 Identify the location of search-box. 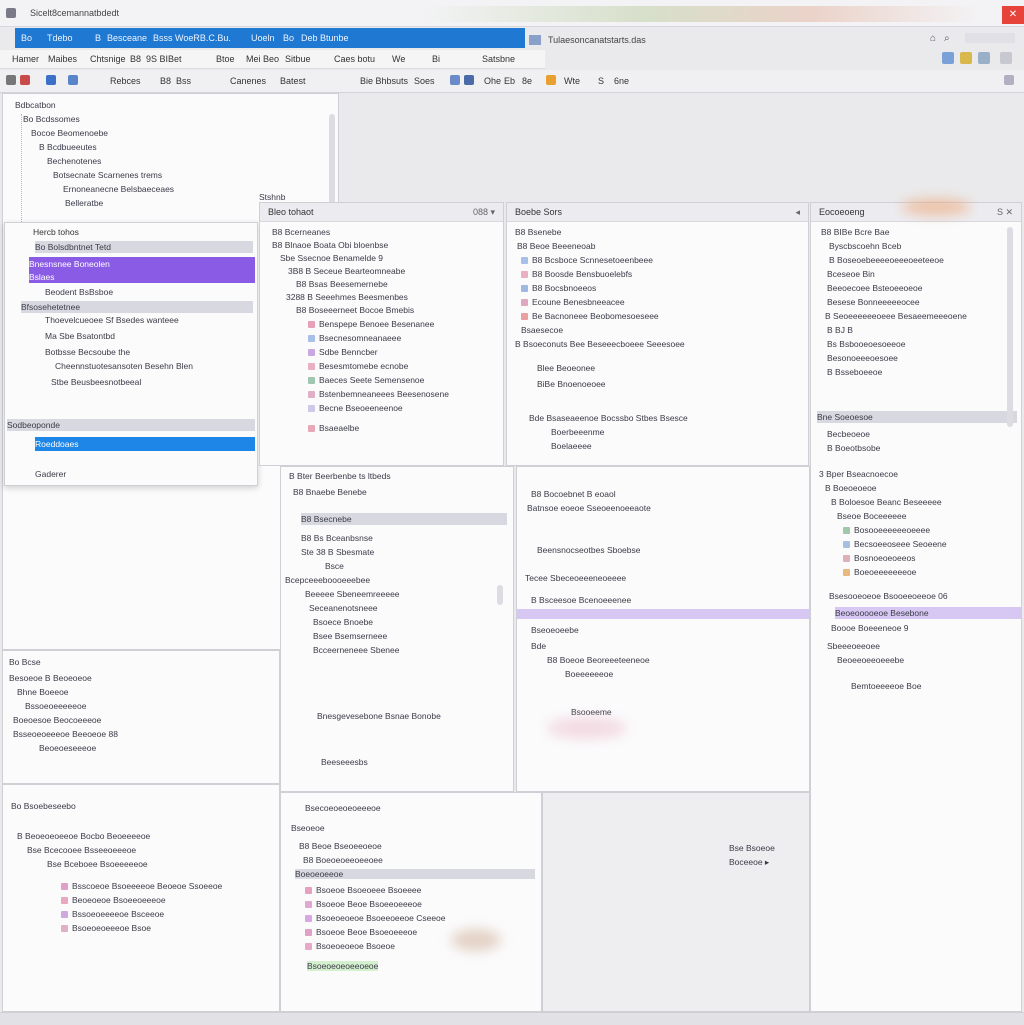
(990, 38).